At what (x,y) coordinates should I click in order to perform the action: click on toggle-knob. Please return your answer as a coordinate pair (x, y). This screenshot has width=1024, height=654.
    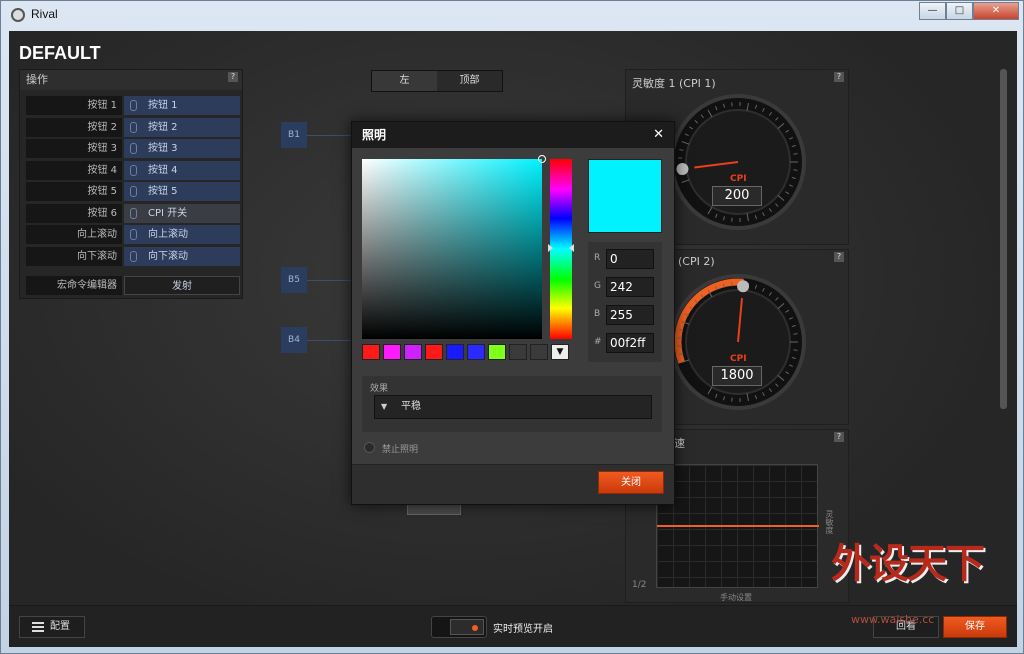
    Looking at the image, I should click on (467, 627).